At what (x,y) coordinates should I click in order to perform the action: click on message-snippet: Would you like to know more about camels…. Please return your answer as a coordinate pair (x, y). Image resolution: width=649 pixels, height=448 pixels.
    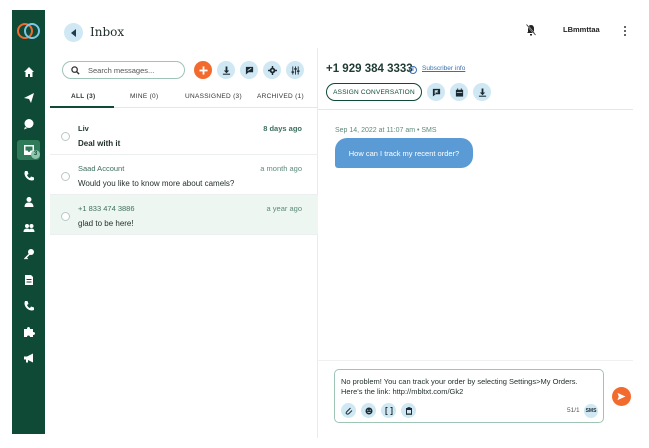
    Looking at the image, I should click on (156, 183).